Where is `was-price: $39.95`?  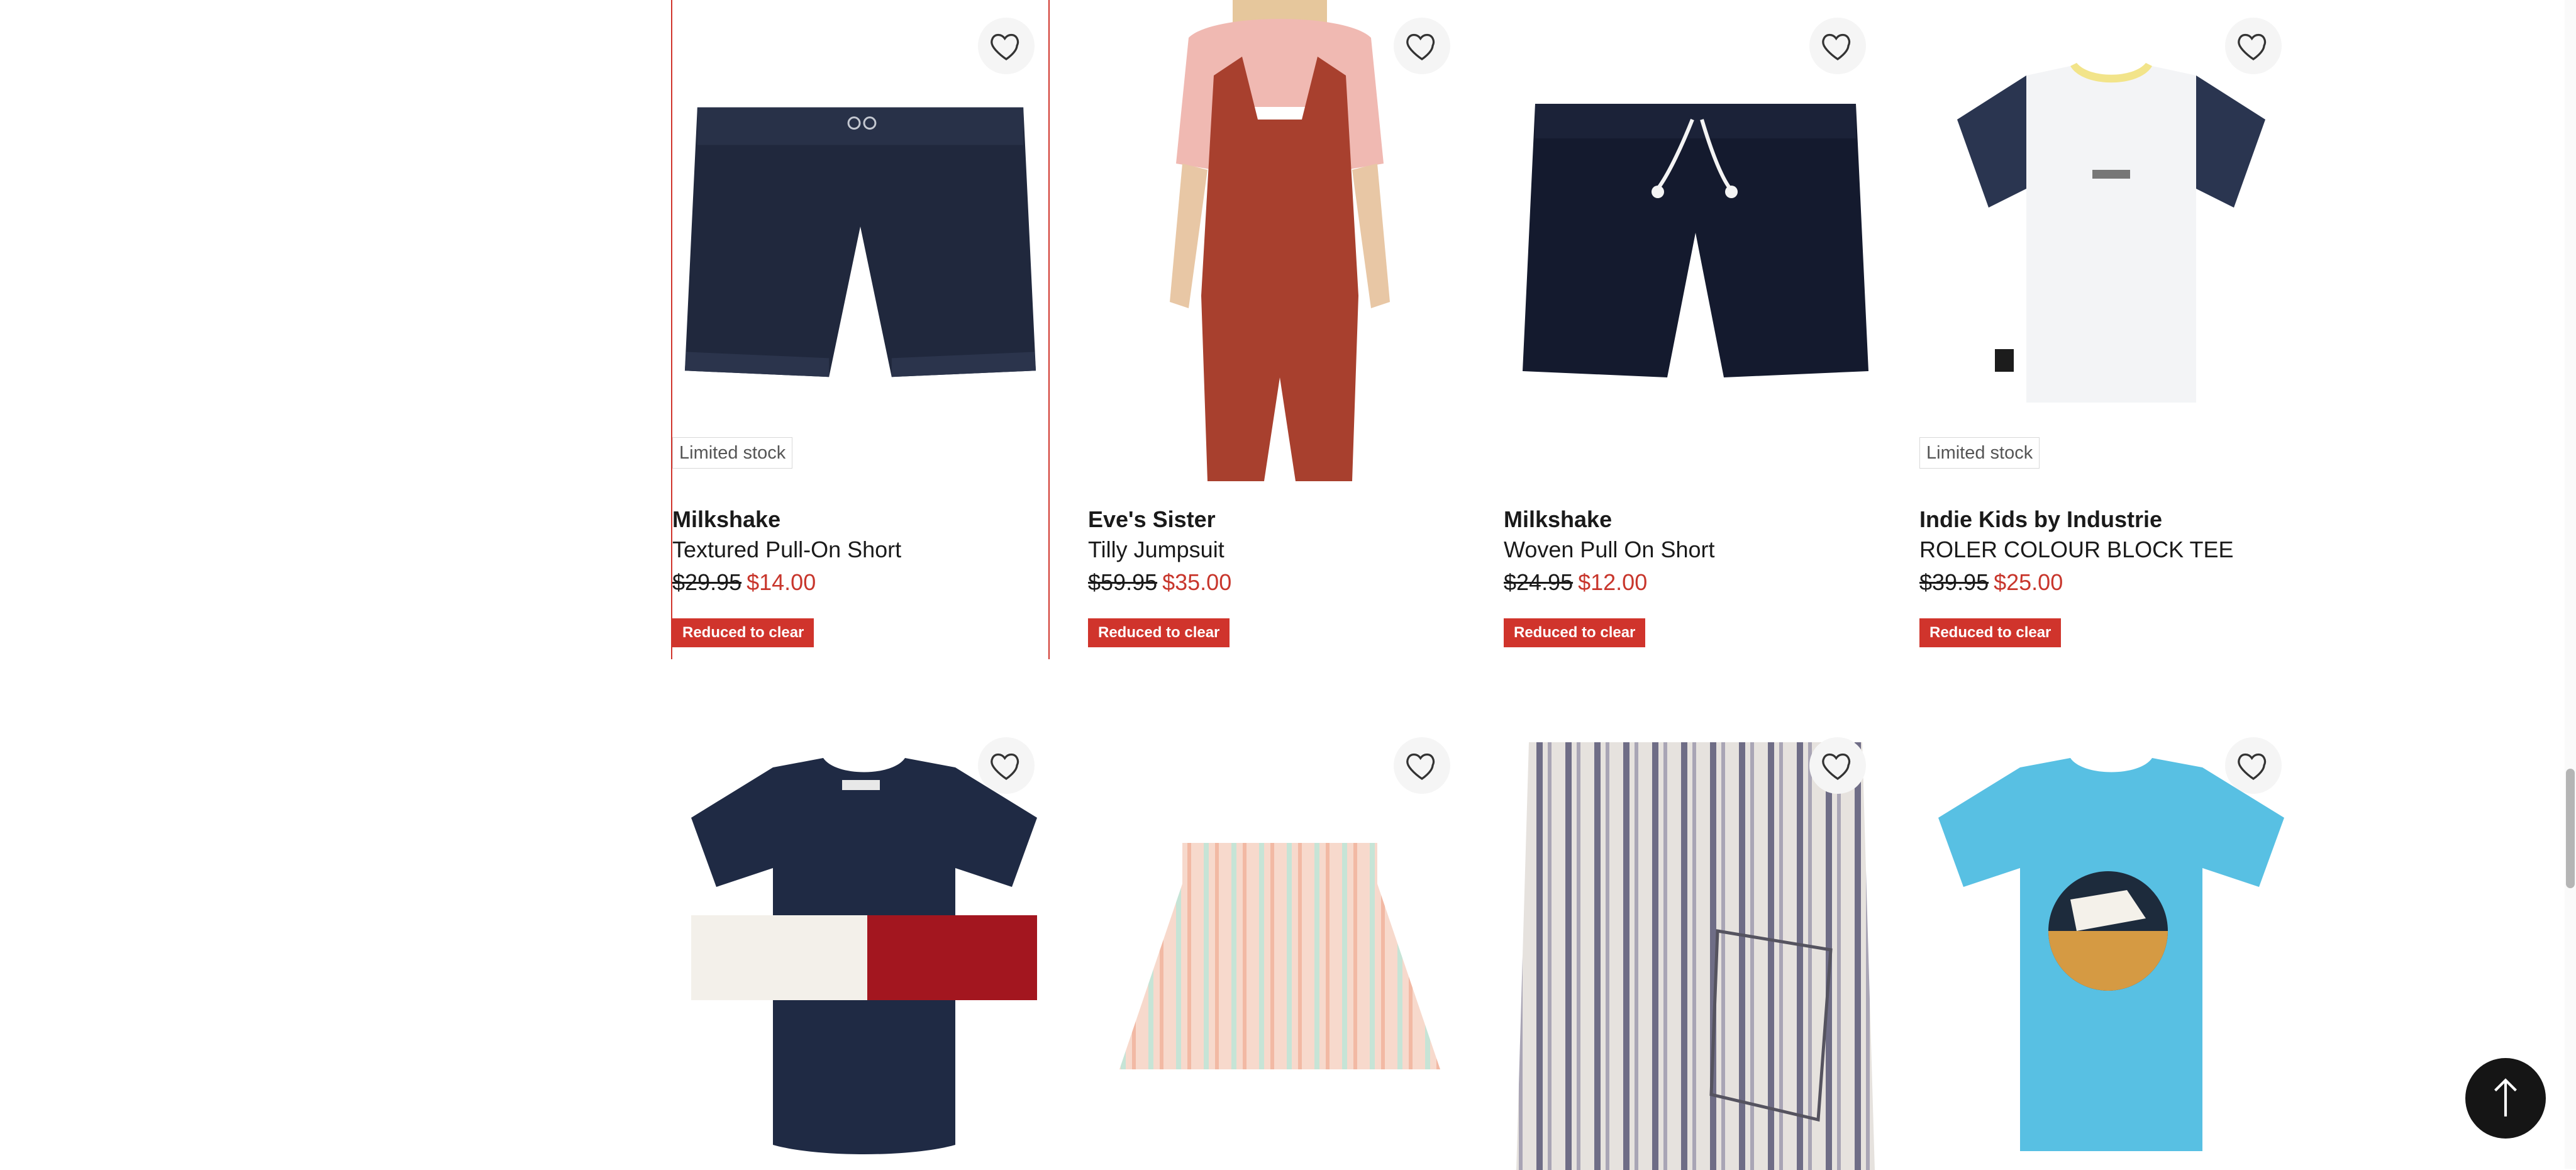 was-price: $39.95 is located at coordinates (1954, 582).